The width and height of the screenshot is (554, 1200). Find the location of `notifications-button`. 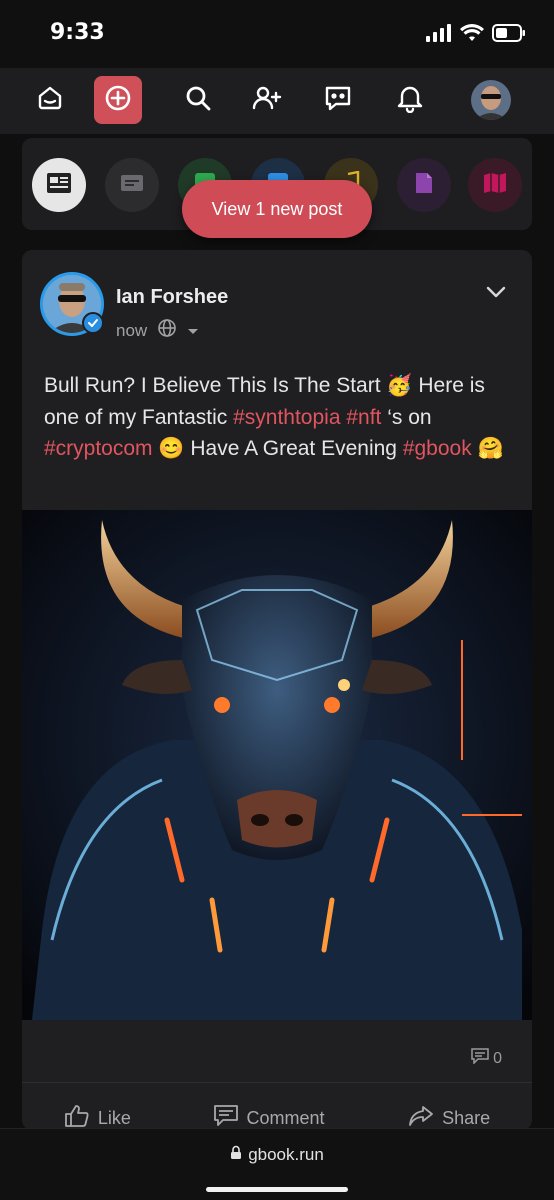

notifications-button is located at coordinates (410, 100).